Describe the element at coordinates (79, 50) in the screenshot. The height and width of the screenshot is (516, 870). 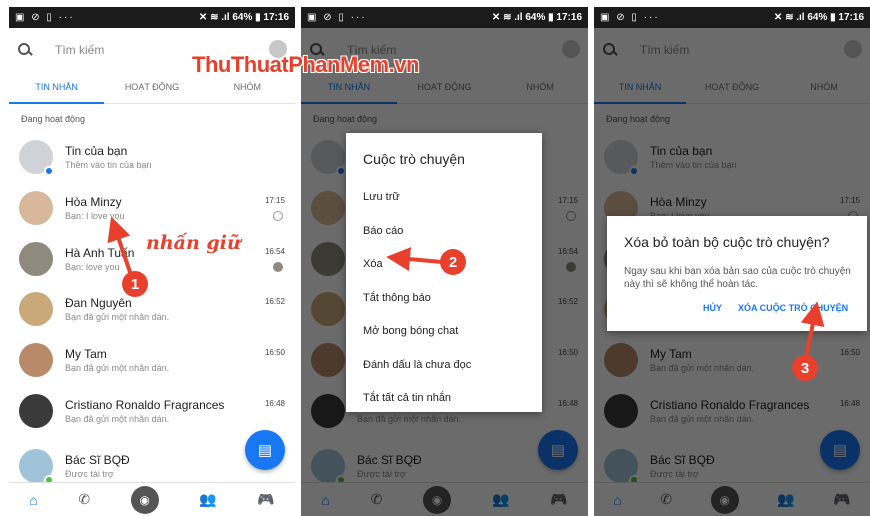
I see `search-placeholder: Tìm kiếm` at that location.